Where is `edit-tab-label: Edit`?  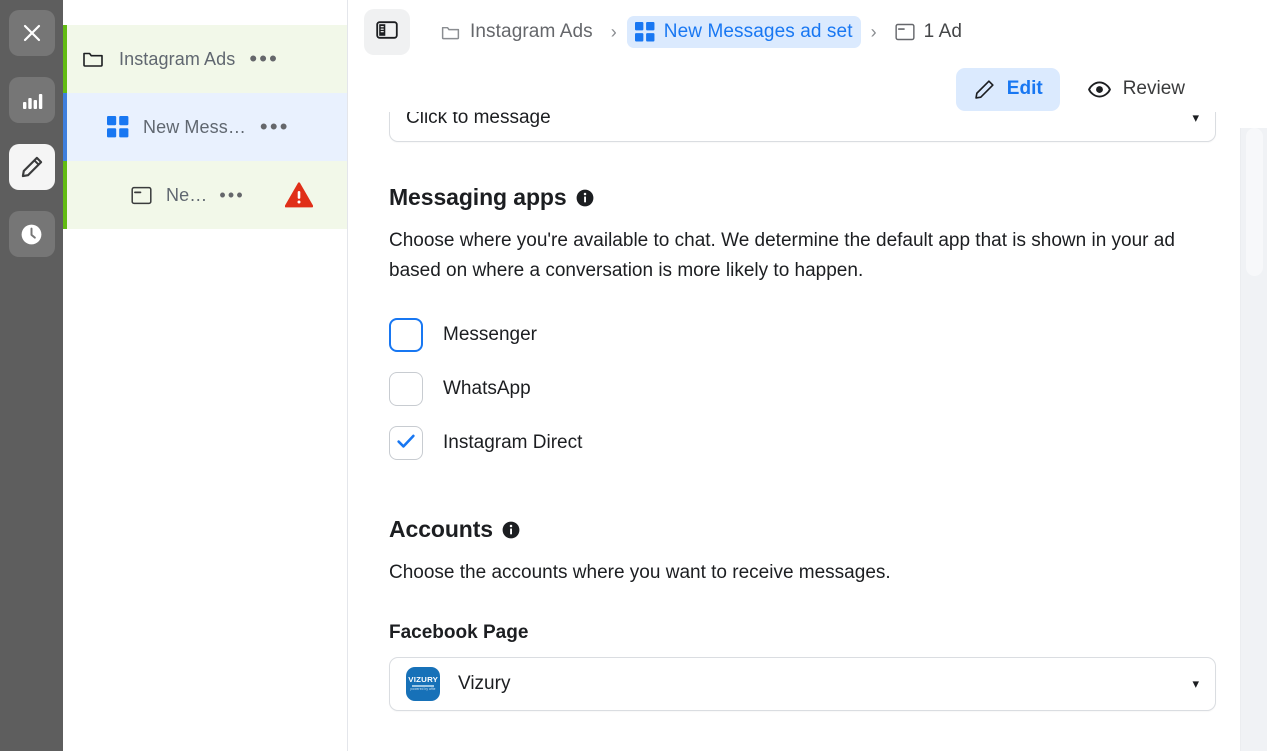 edit-tab-label: Edit is located at coordinates (1024, 88).